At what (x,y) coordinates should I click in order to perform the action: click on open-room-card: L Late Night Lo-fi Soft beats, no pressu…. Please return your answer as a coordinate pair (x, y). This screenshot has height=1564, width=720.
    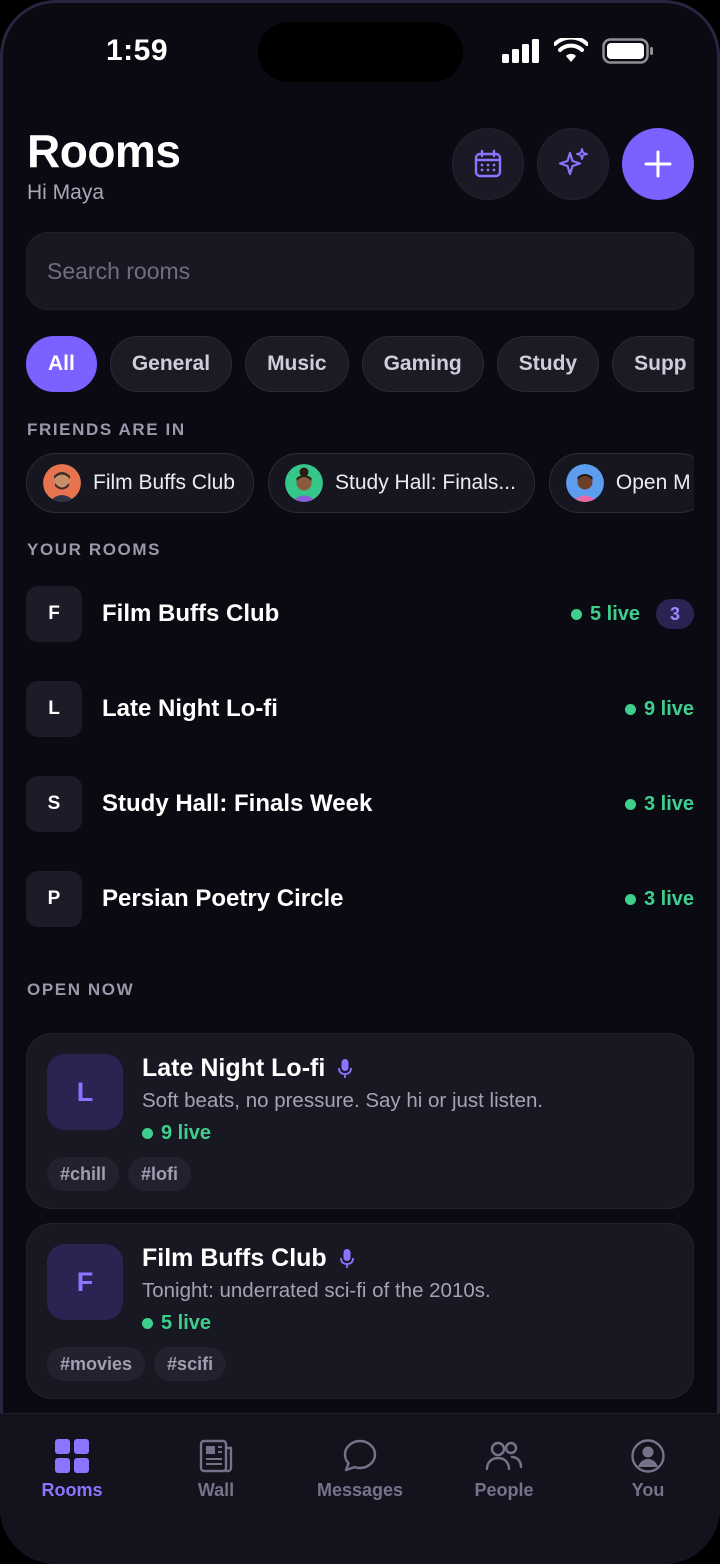
    Looking at the image, I should click on (360, 1121).